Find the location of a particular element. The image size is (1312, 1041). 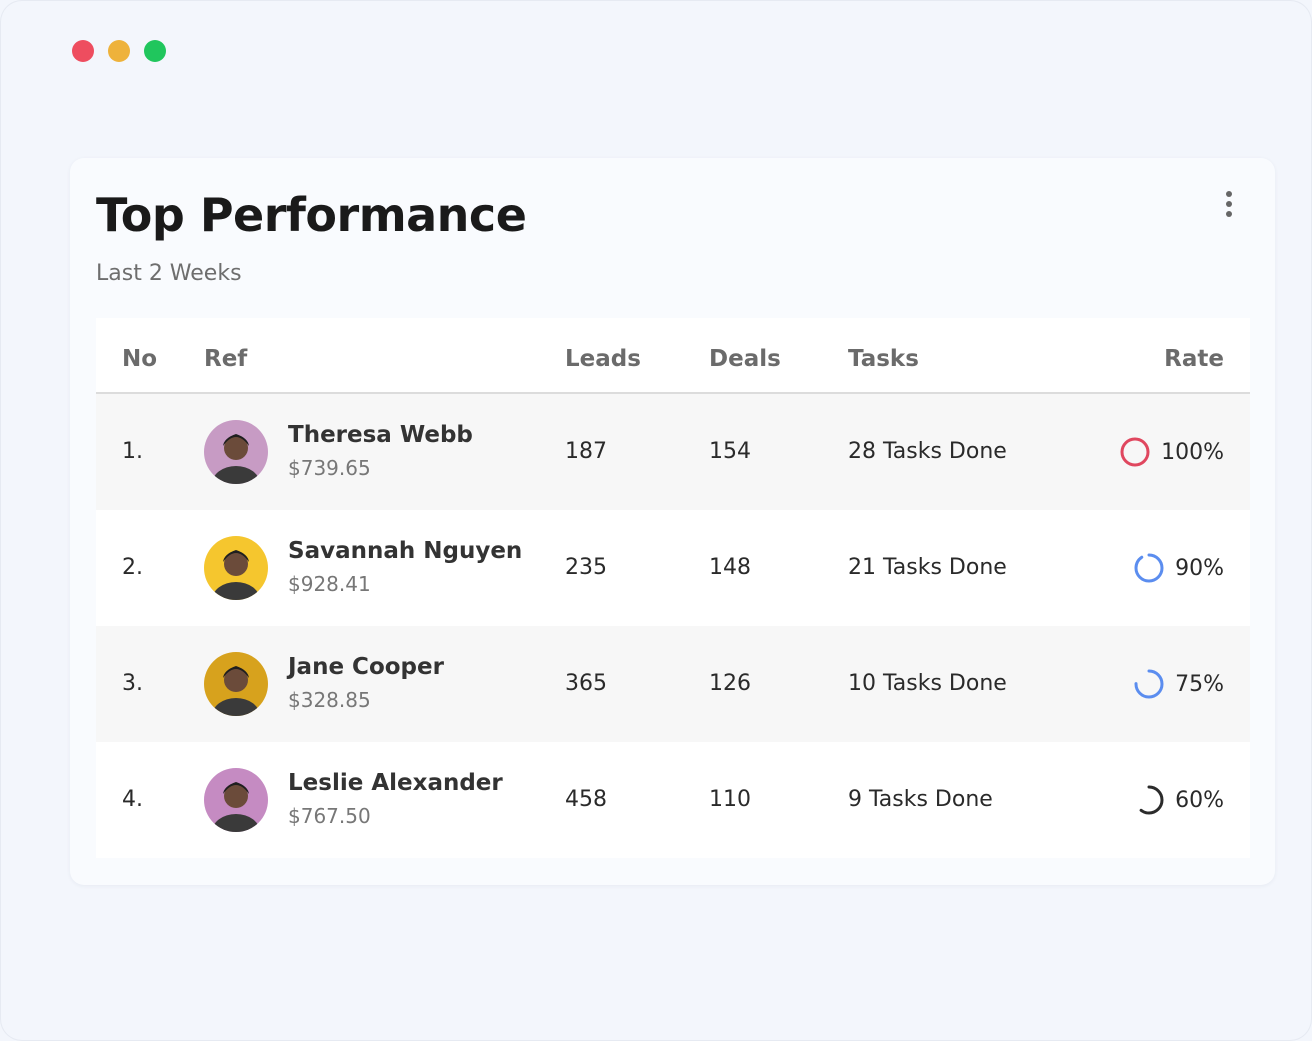

leads-value: 458 is located at coordinates (586, 799).